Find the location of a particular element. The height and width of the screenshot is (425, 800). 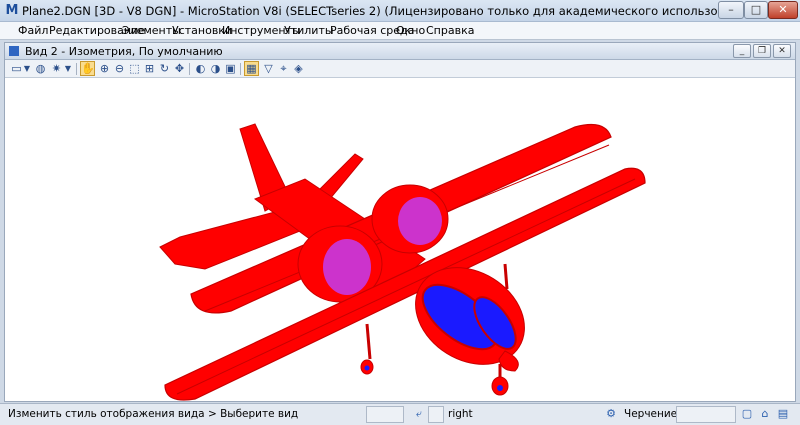

wing-strut-right is located at coordinates (506, 276).